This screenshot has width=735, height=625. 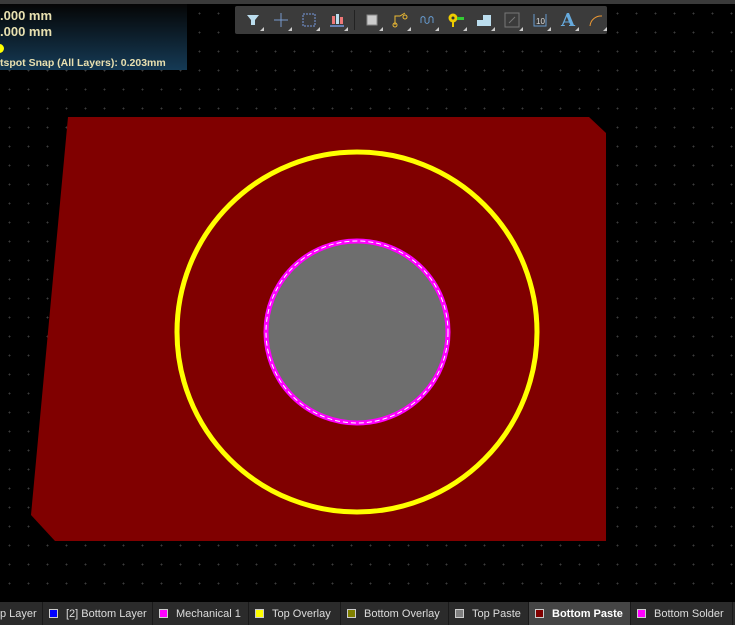 I want to click on layer-tab-label: Bottom Overlay, so click(x=402, y=613).